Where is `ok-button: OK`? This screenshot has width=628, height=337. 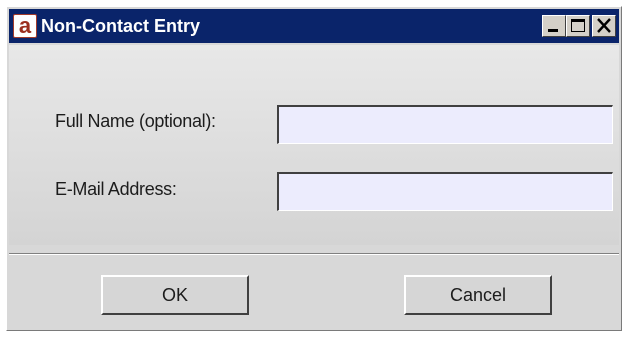
ok-button: OK is located at coordinates (175, 295).